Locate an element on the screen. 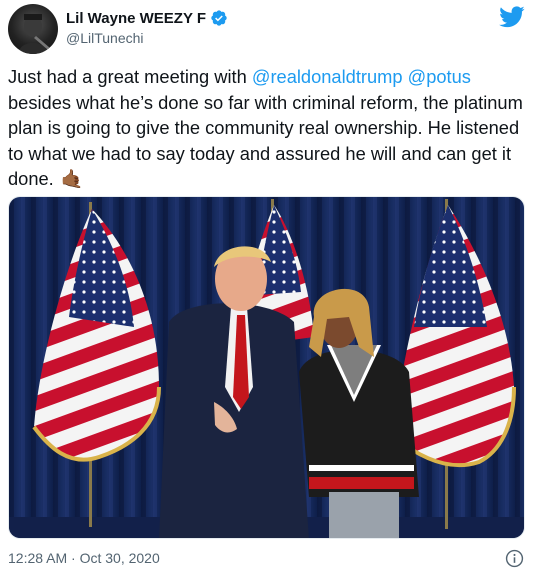  display-name: Lil Wayne WEEZY F is located at coordinates (136, 18).